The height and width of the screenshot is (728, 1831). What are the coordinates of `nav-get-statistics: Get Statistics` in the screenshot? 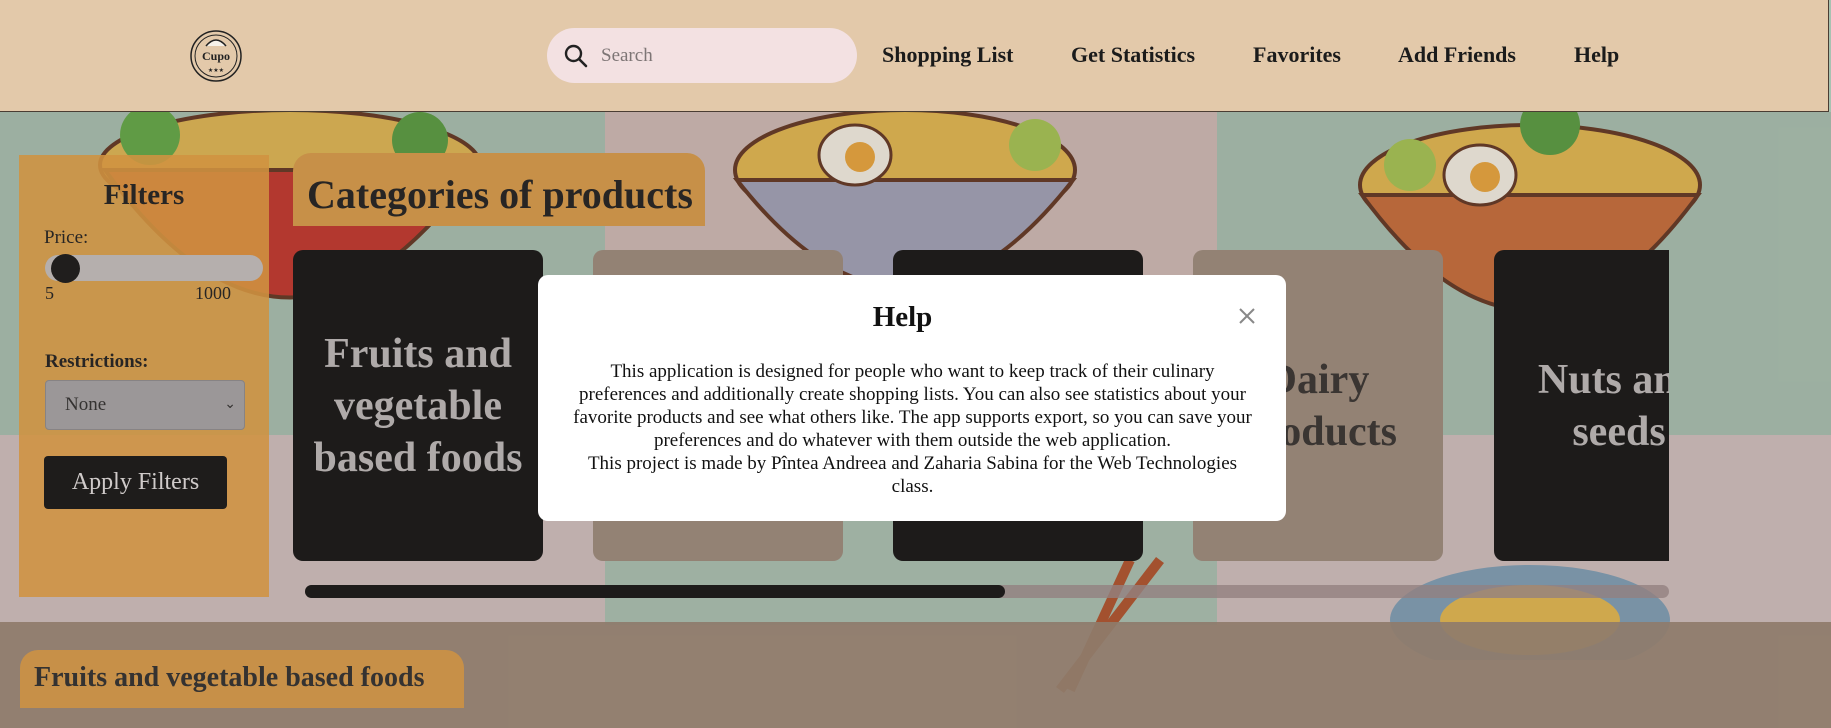 It's located at (1133, 55).